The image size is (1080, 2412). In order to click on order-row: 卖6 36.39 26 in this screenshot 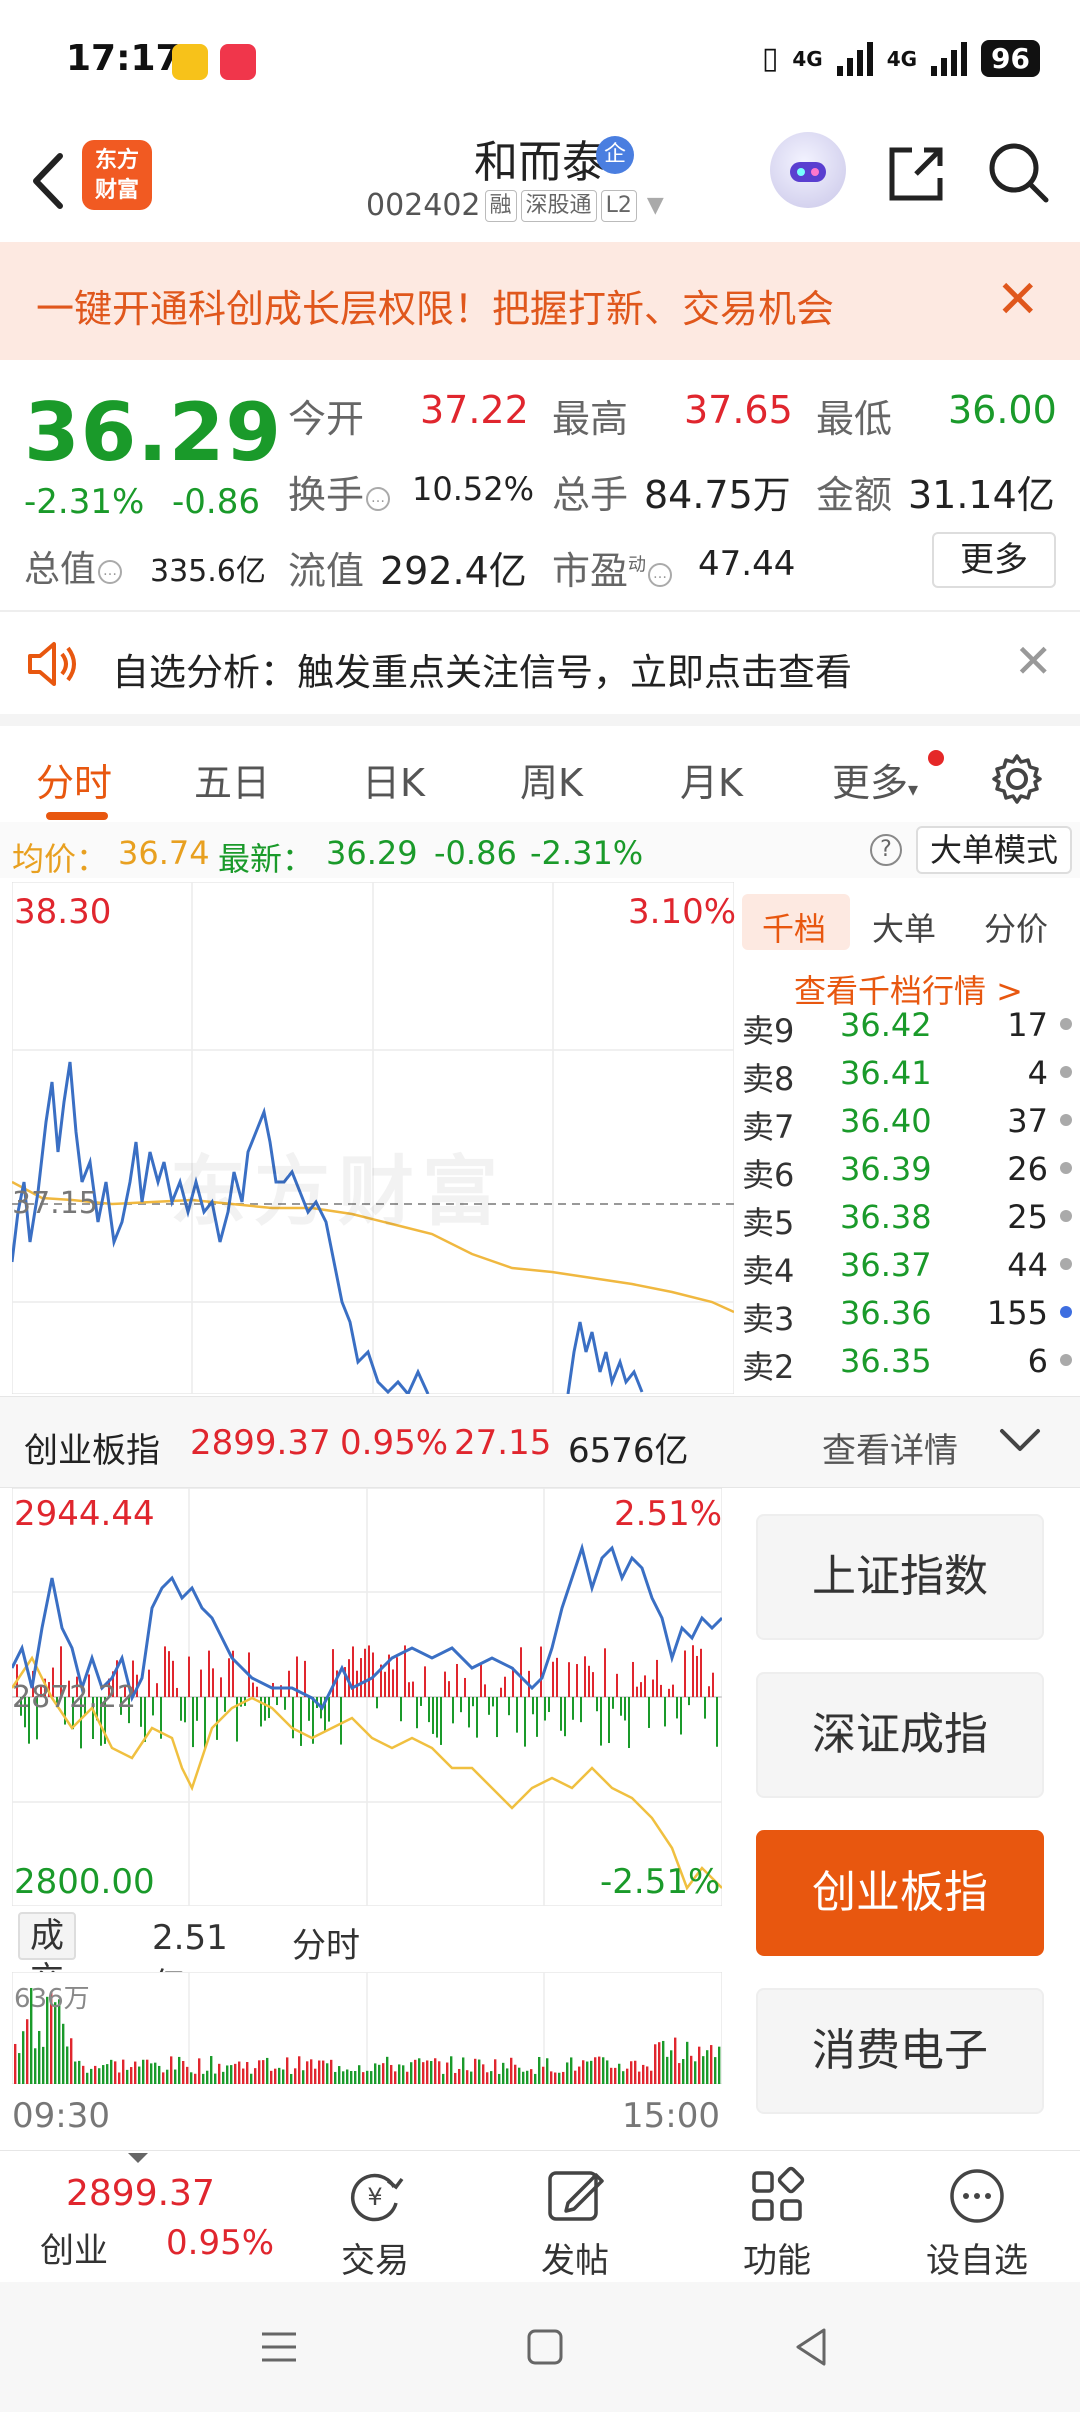, I will do `click(908, 1174)`.